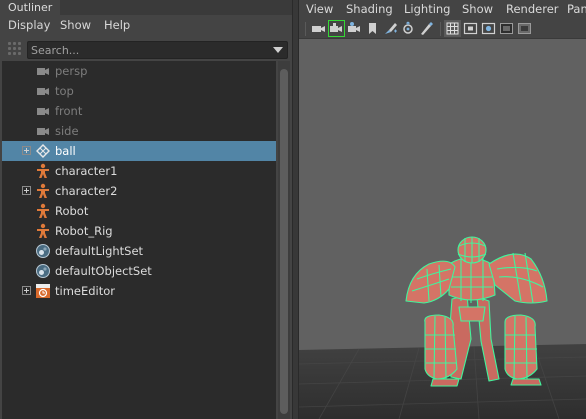 This screenshot has height=419, width=586. Describe the element at coordinates (426, 28) in the screenshot. I see `isolate-icon` at that location.